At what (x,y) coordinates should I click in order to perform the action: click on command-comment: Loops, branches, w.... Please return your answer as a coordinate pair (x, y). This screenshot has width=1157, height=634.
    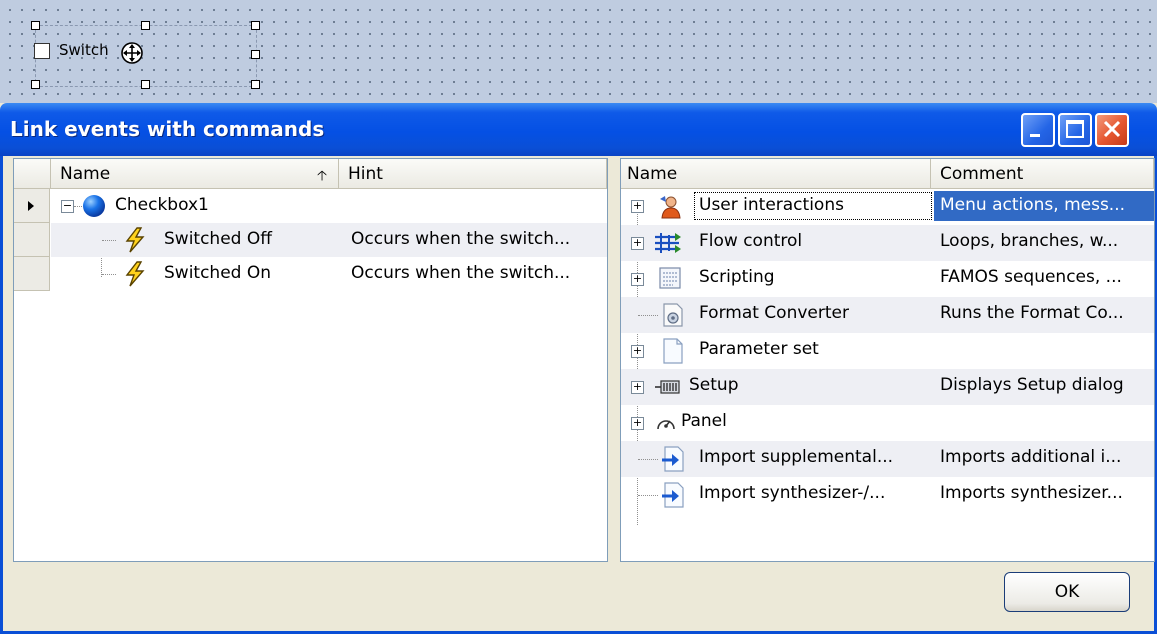
    Looking at the image, I should click on (1029, 241).